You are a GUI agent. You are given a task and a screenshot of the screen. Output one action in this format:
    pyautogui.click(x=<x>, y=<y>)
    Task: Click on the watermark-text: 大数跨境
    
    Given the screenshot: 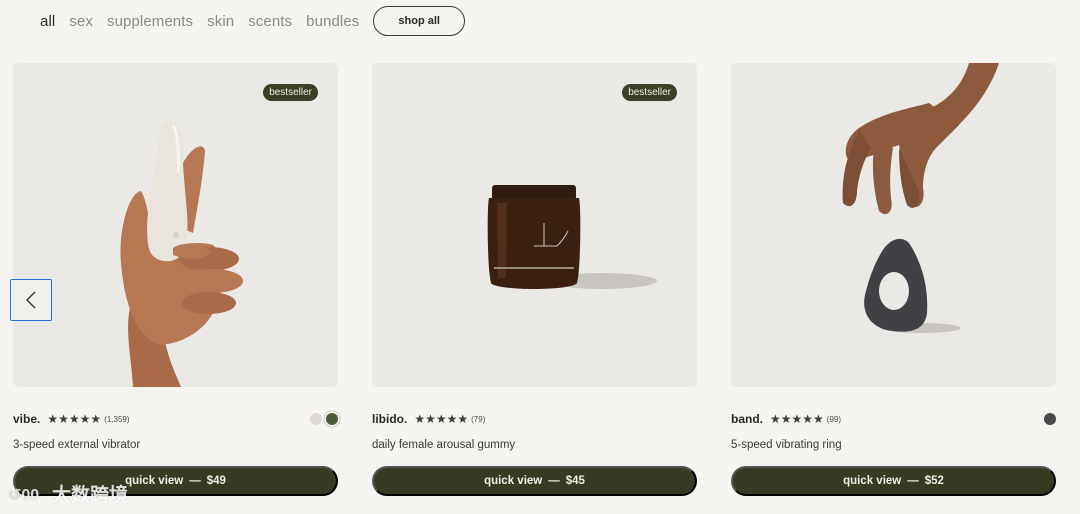 What is the action you would take?
    pyautogui.click(x=90, y=495)
    